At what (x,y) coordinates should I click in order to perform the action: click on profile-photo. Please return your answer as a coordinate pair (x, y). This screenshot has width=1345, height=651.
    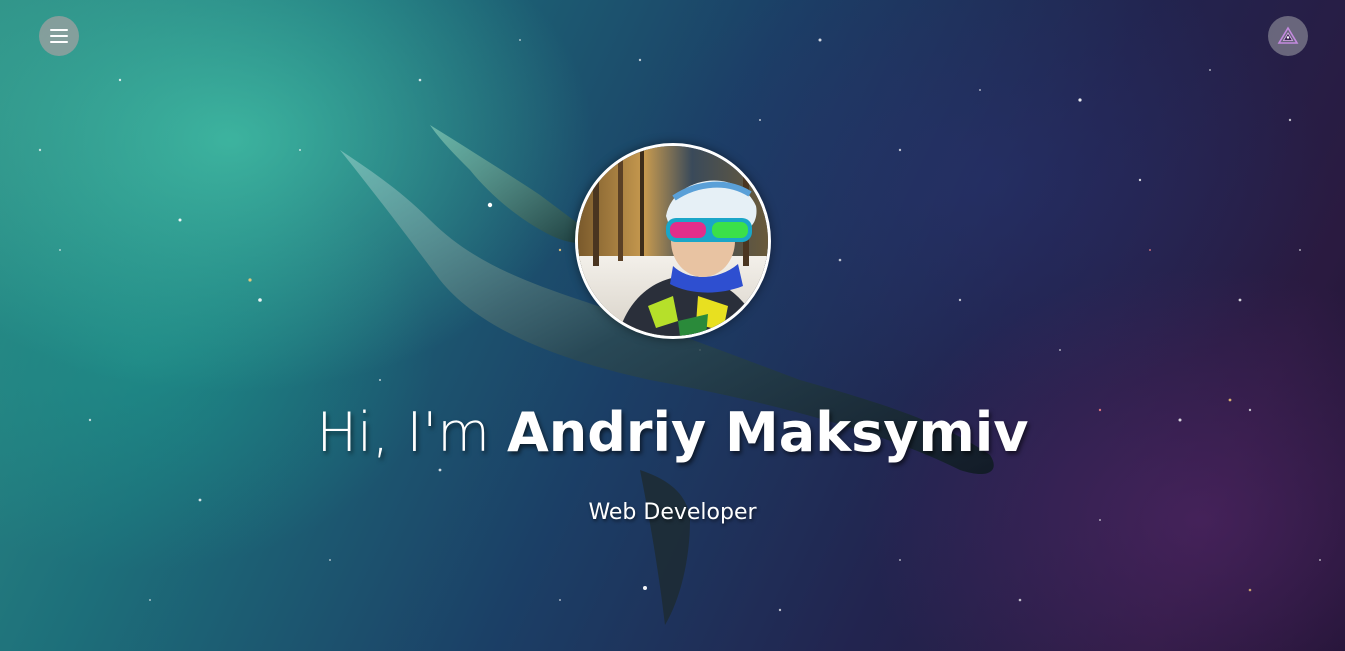
    Looking at the image, I should click on (673, 241).